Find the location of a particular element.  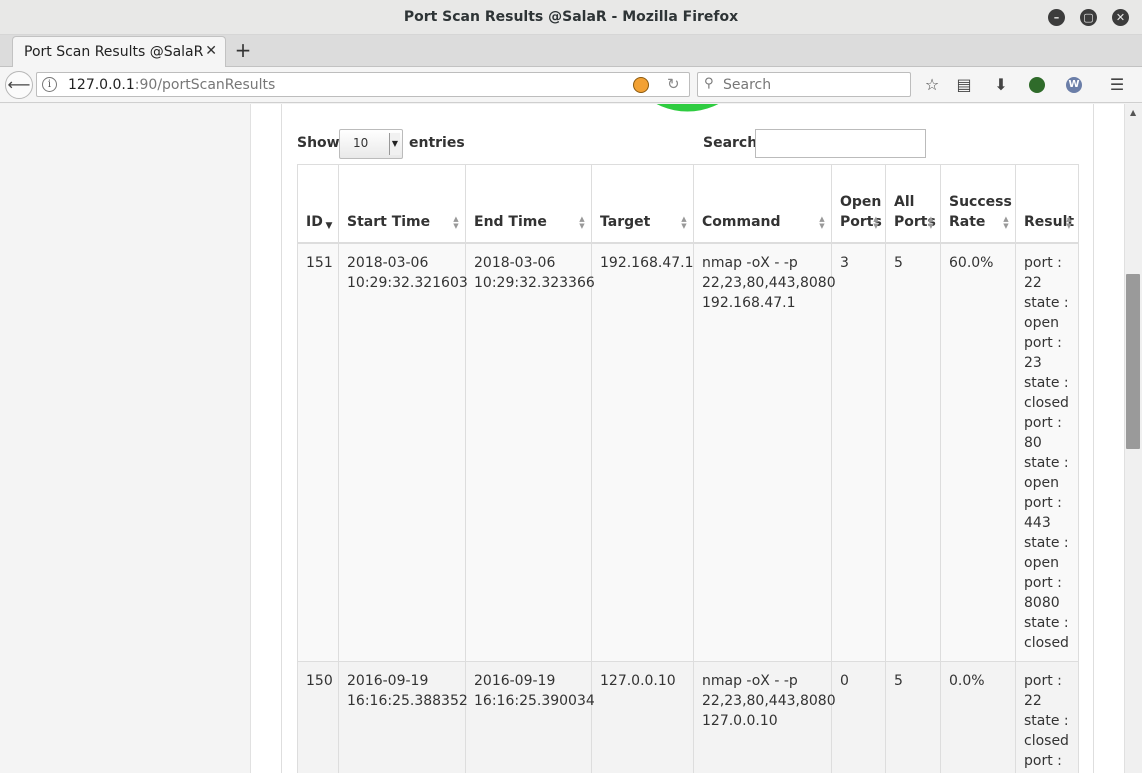

cell-success-rate: 60.0% is located at coordinates (978, 452).